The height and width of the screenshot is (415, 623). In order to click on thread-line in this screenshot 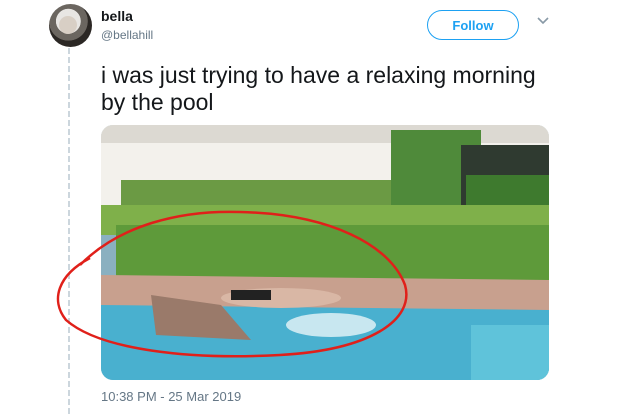, I will do `click(69, 231)`.